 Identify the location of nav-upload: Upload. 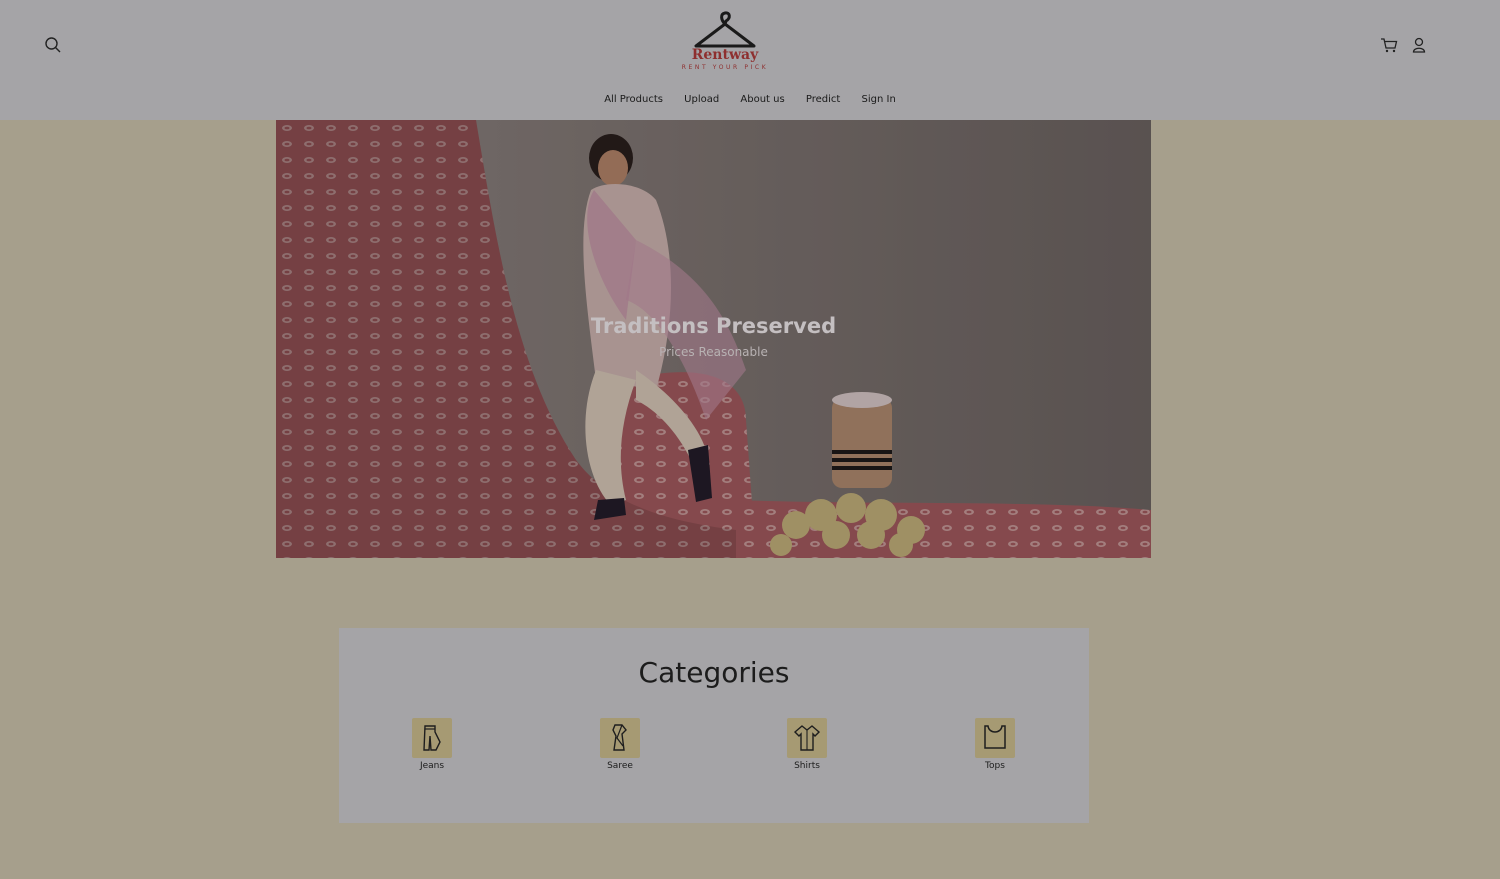
(701, 99).